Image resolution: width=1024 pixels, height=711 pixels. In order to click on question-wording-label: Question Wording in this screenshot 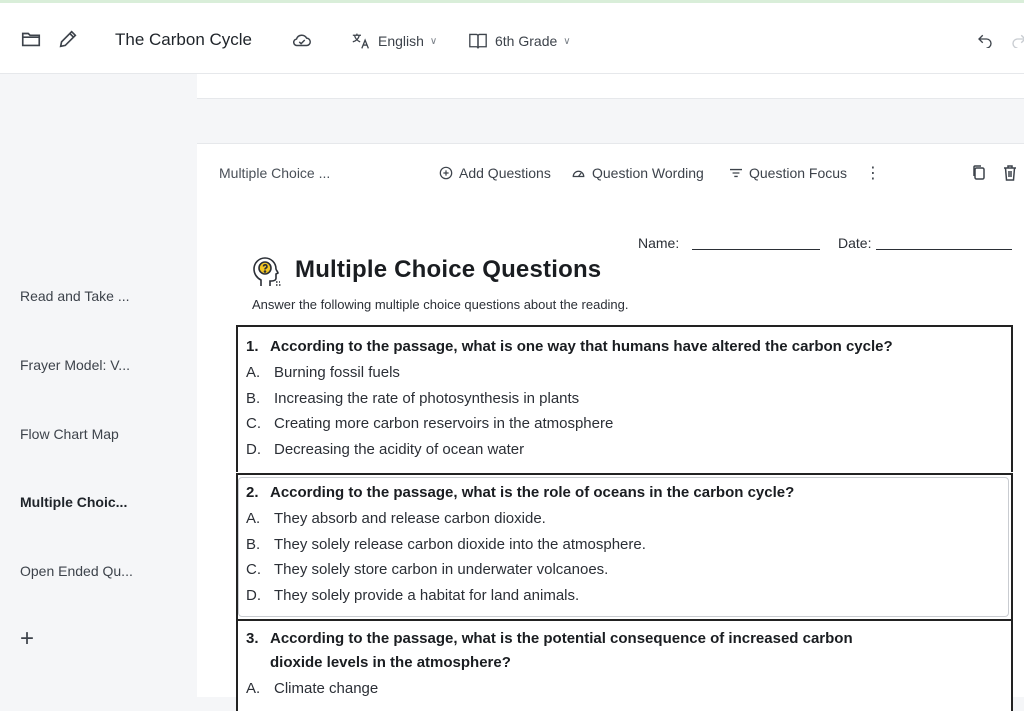, I will do `click(648, 173)`.